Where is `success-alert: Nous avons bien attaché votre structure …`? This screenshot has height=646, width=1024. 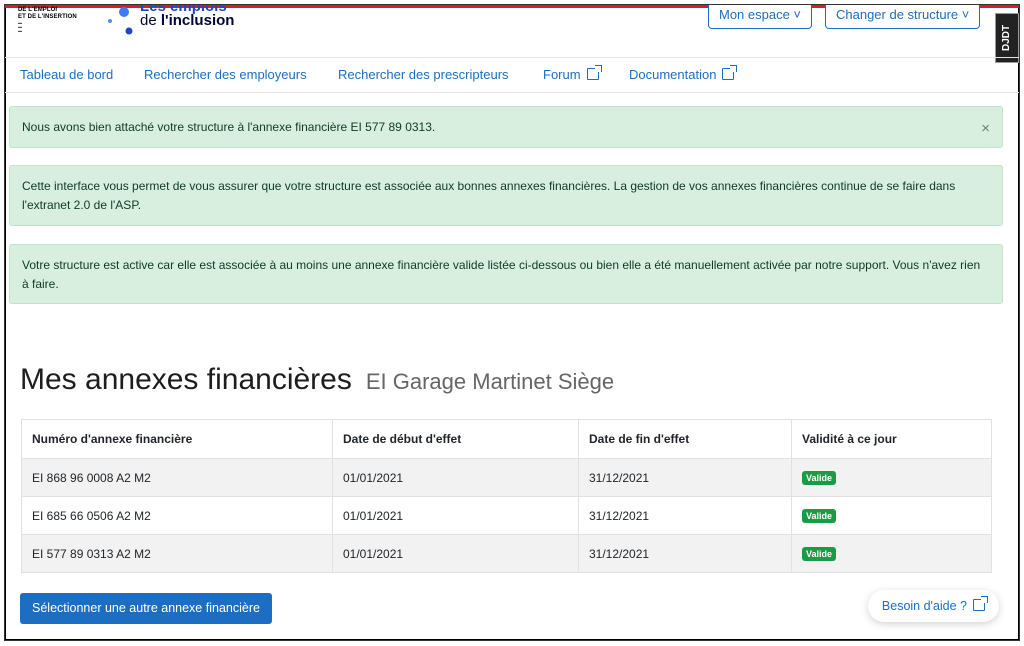
success-alert: Nous avons bien attaché votre structure … is located at coordinates (506, 127).